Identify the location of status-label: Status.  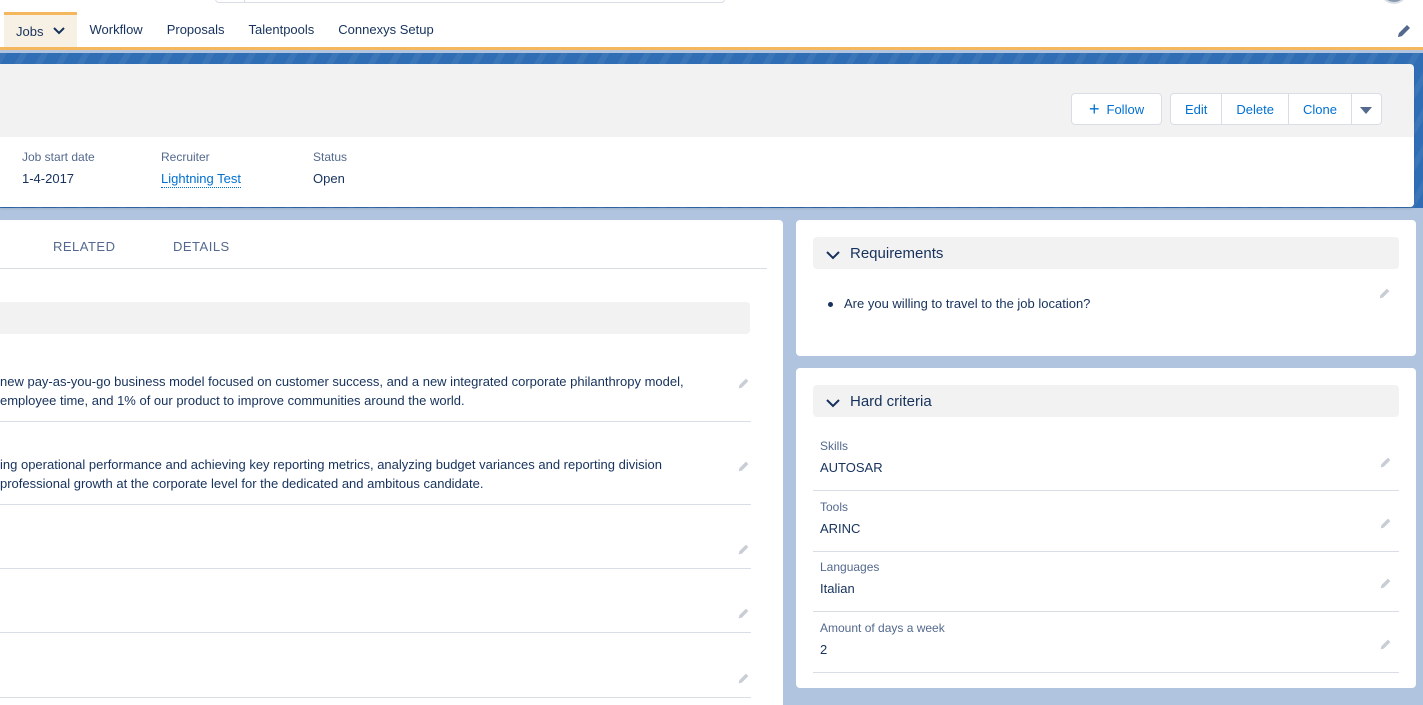
(330, 157).